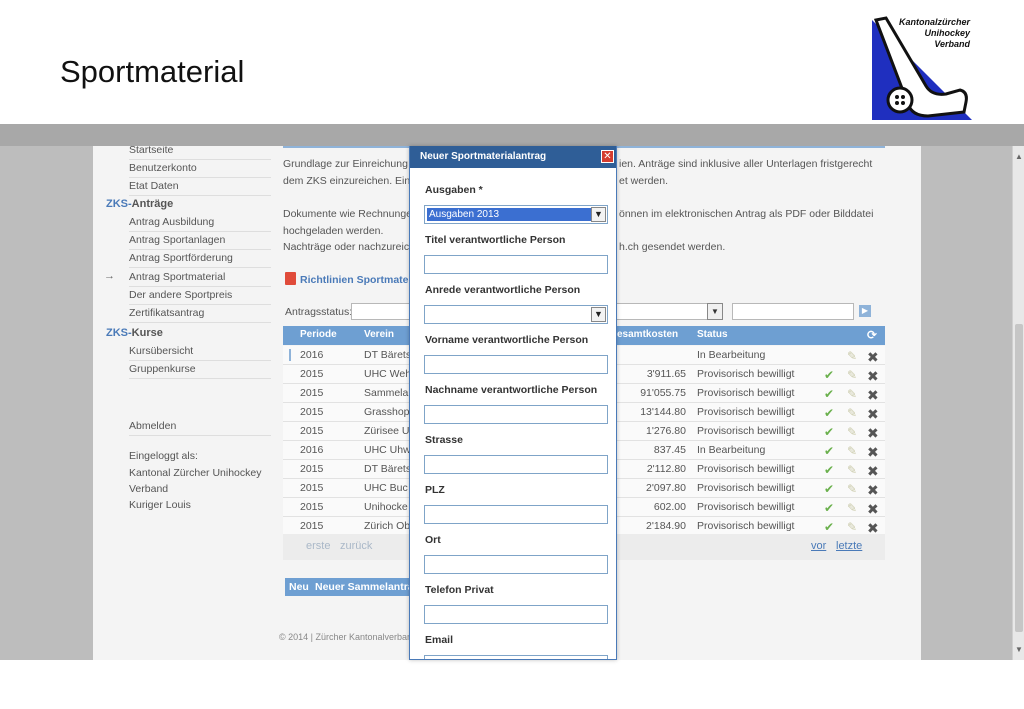 The height and width of the screenshot is (709, 1024). I want to click on sidebar-item-benutzerkonto: Benutzerkonto, so click(200, 169).